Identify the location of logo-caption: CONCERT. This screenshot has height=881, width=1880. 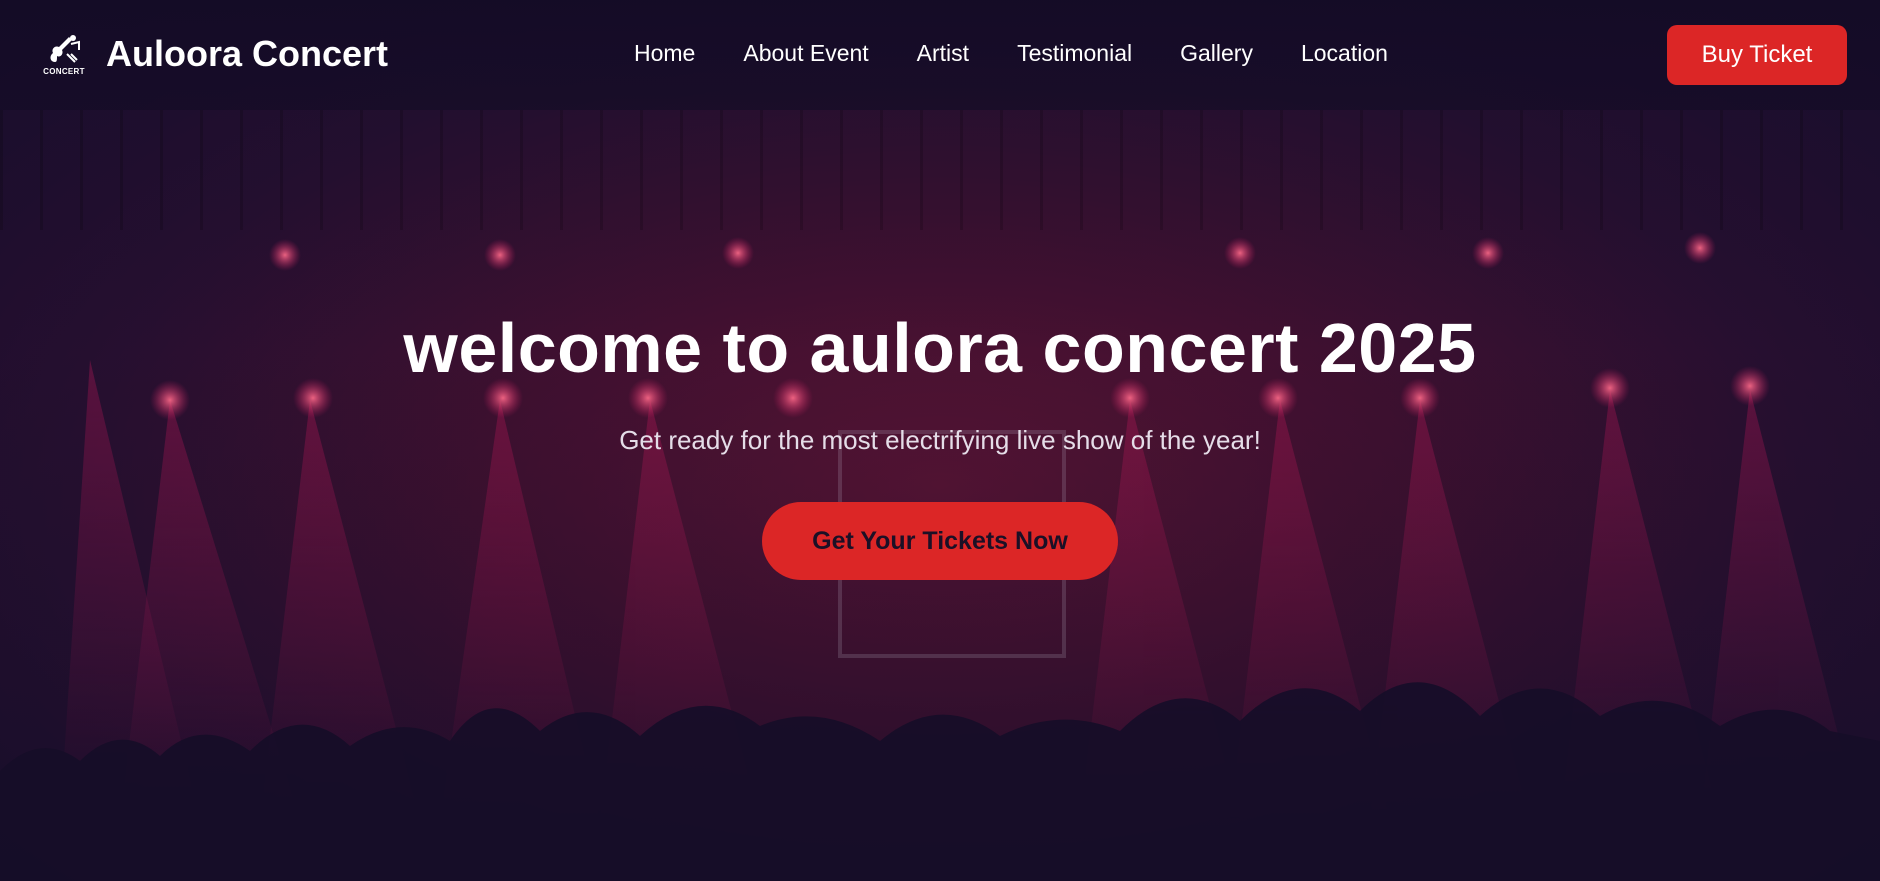
(64, 71).